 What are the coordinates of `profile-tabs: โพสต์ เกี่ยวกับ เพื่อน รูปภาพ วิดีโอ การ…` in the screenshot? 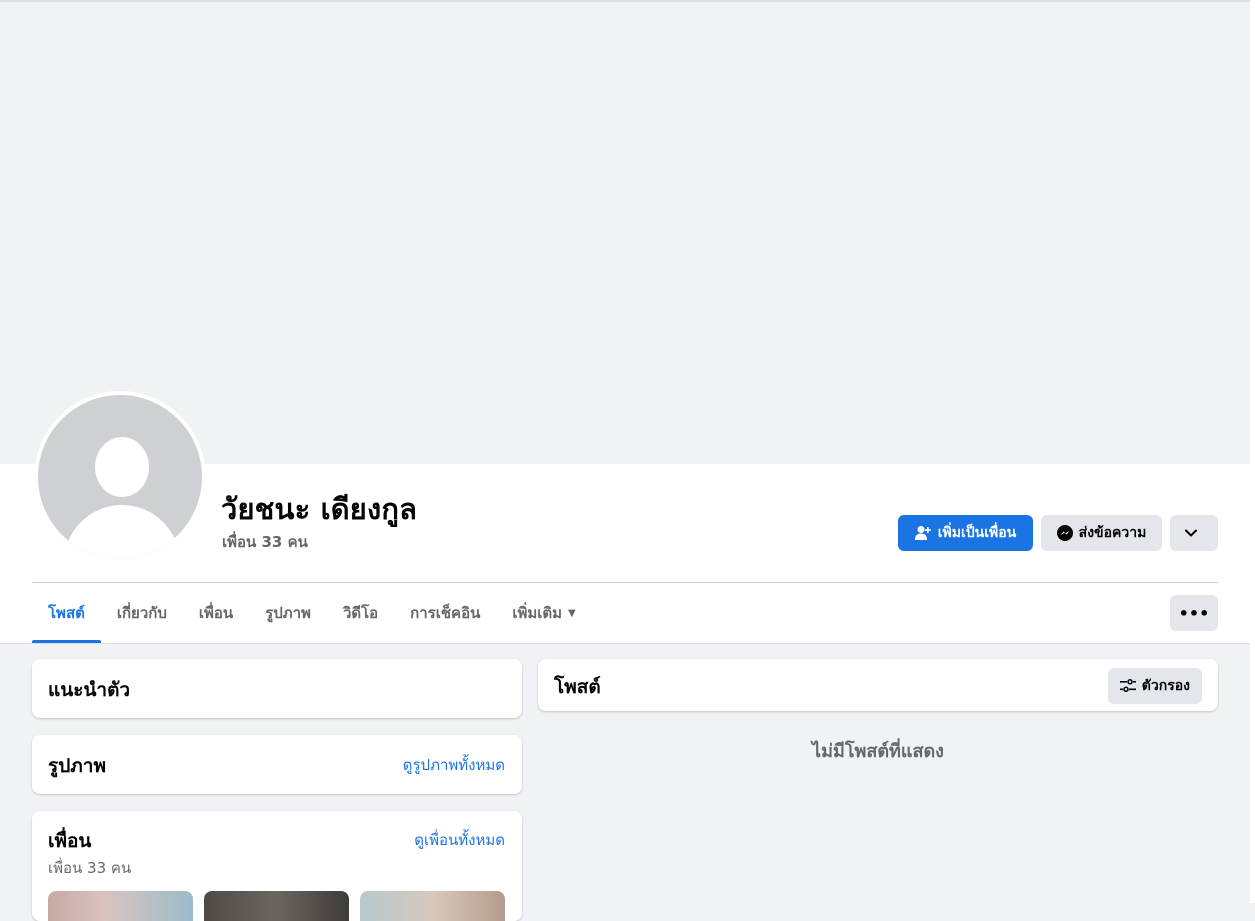 It's located at (312, 613).